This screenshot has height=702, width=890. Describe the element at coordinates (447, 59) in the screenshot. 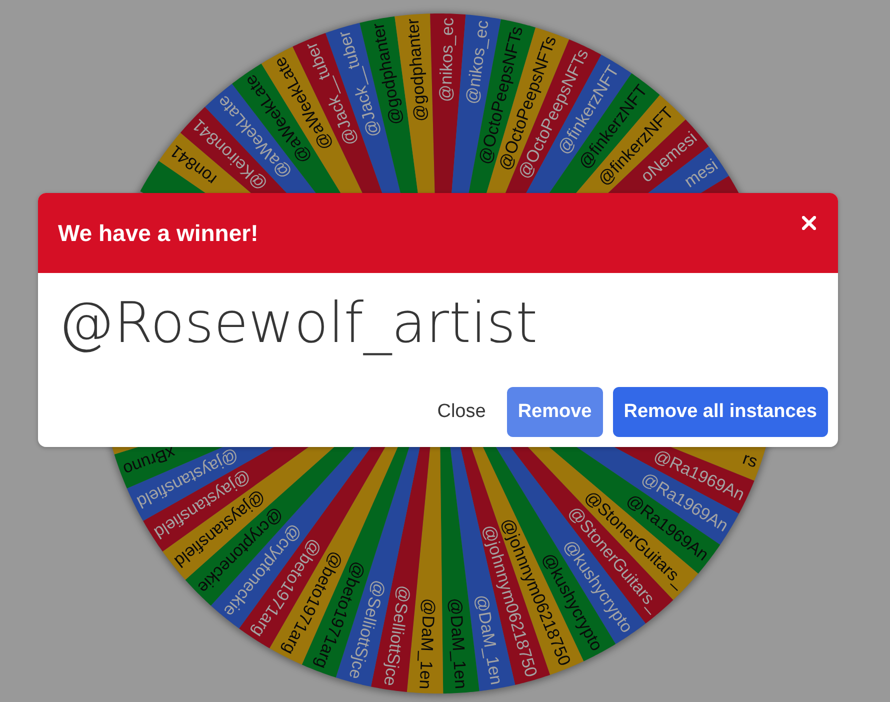

I see `entry-label: @nikos_ec` at that location.